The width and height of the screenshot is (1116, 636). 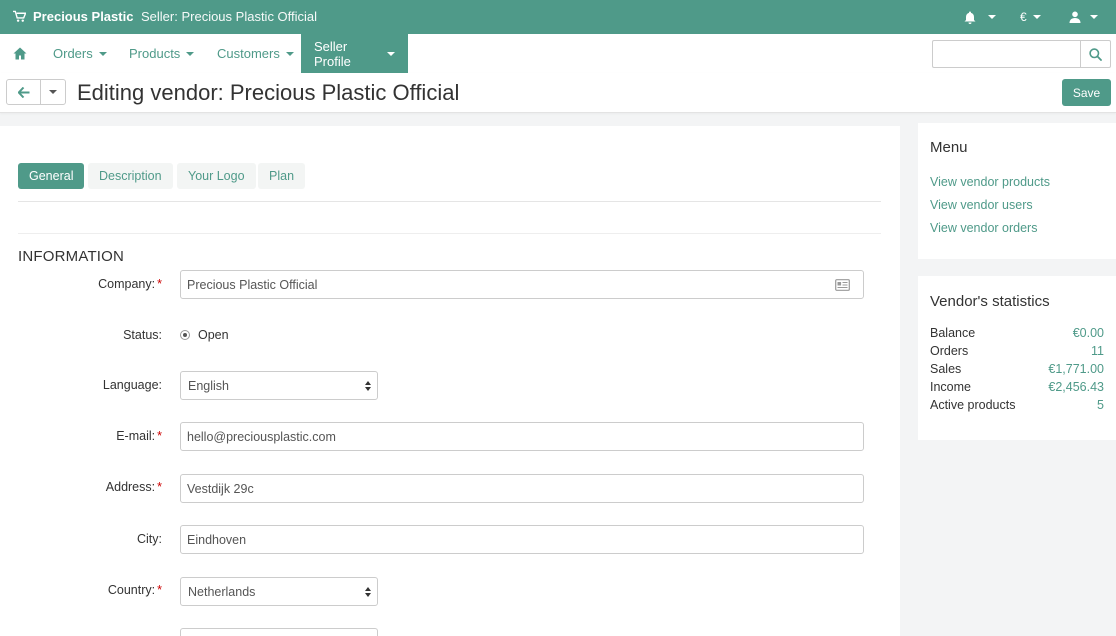 What do you see at coordinates (83, 16) in the screenshot?
I see `brand-name: Precious Plastic` at bounding box center [83, 16].